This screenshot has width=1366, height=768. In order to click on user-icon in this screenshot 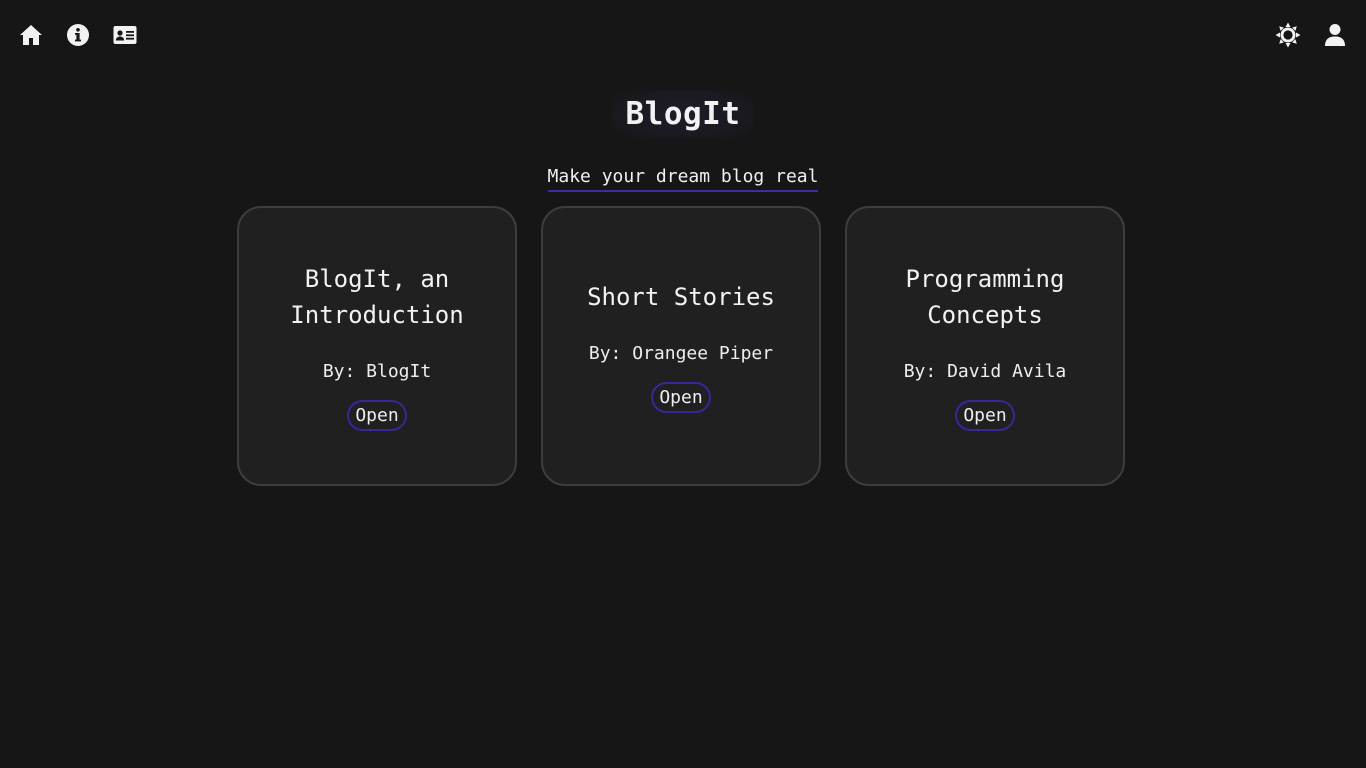, I will do `click(1335, 35)`.